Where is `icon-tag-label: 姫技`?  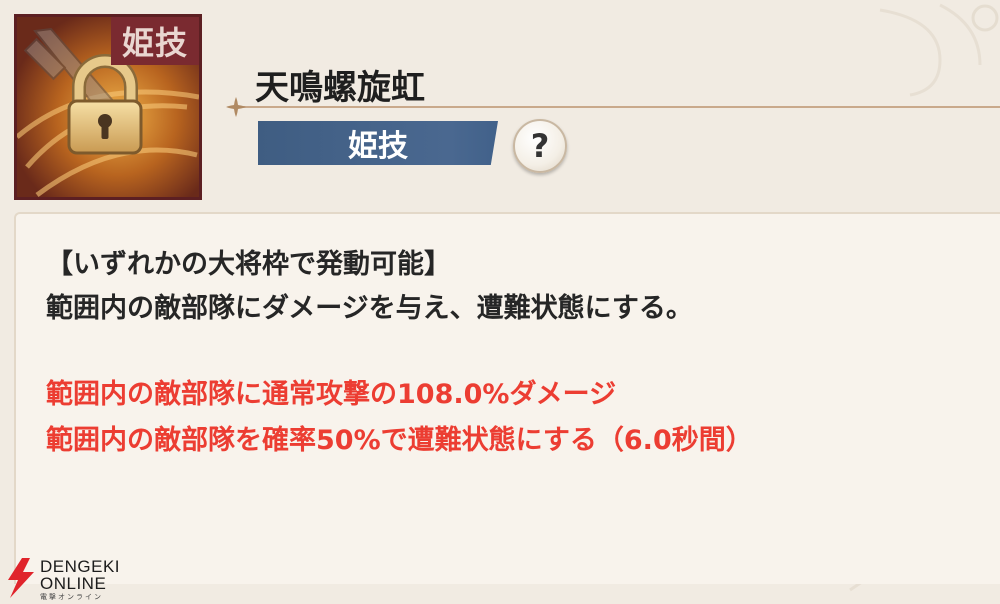
icon-tag-label: 姫技 is located at coordinates (155, 41).